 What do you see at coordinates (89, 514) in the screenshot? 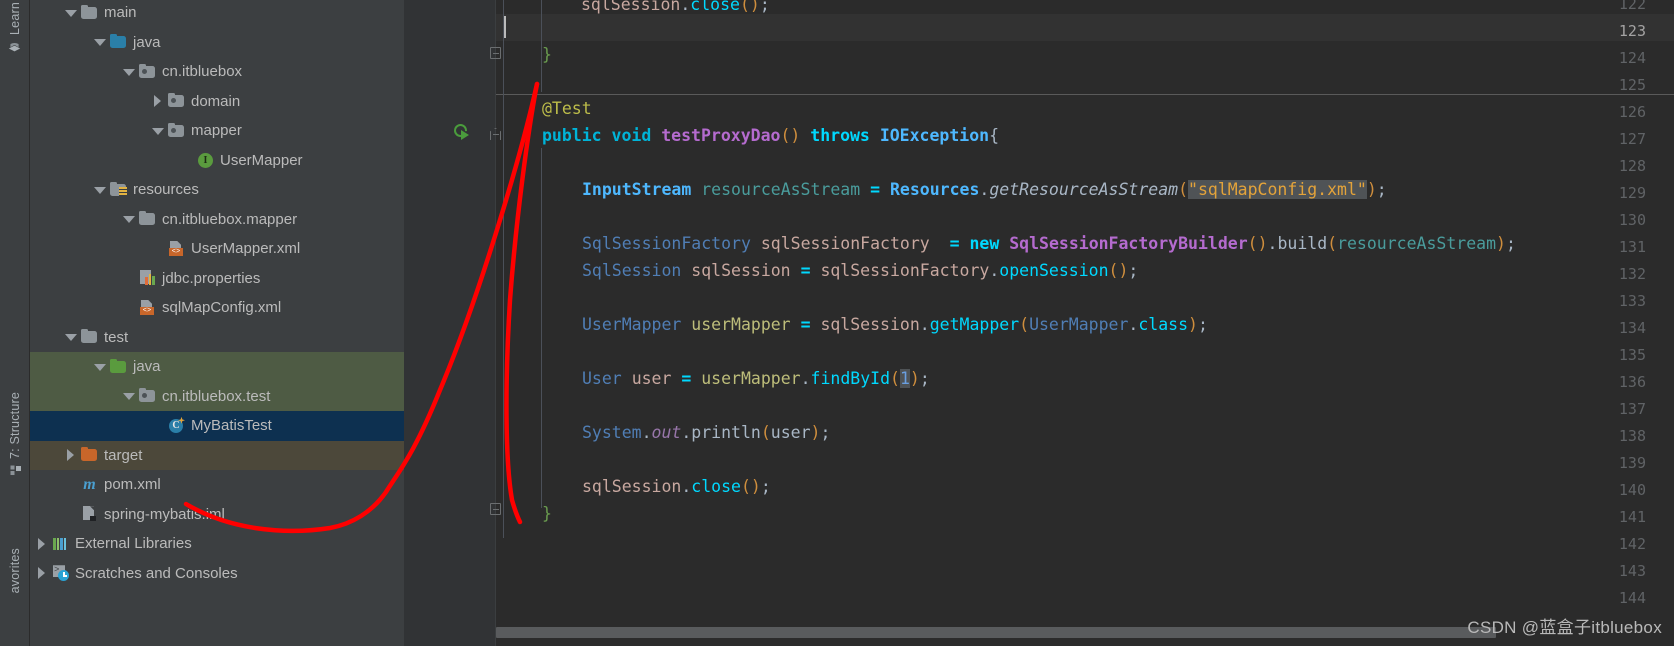
I see `iml-file-icon-icon` at bounding box center [89, 514].